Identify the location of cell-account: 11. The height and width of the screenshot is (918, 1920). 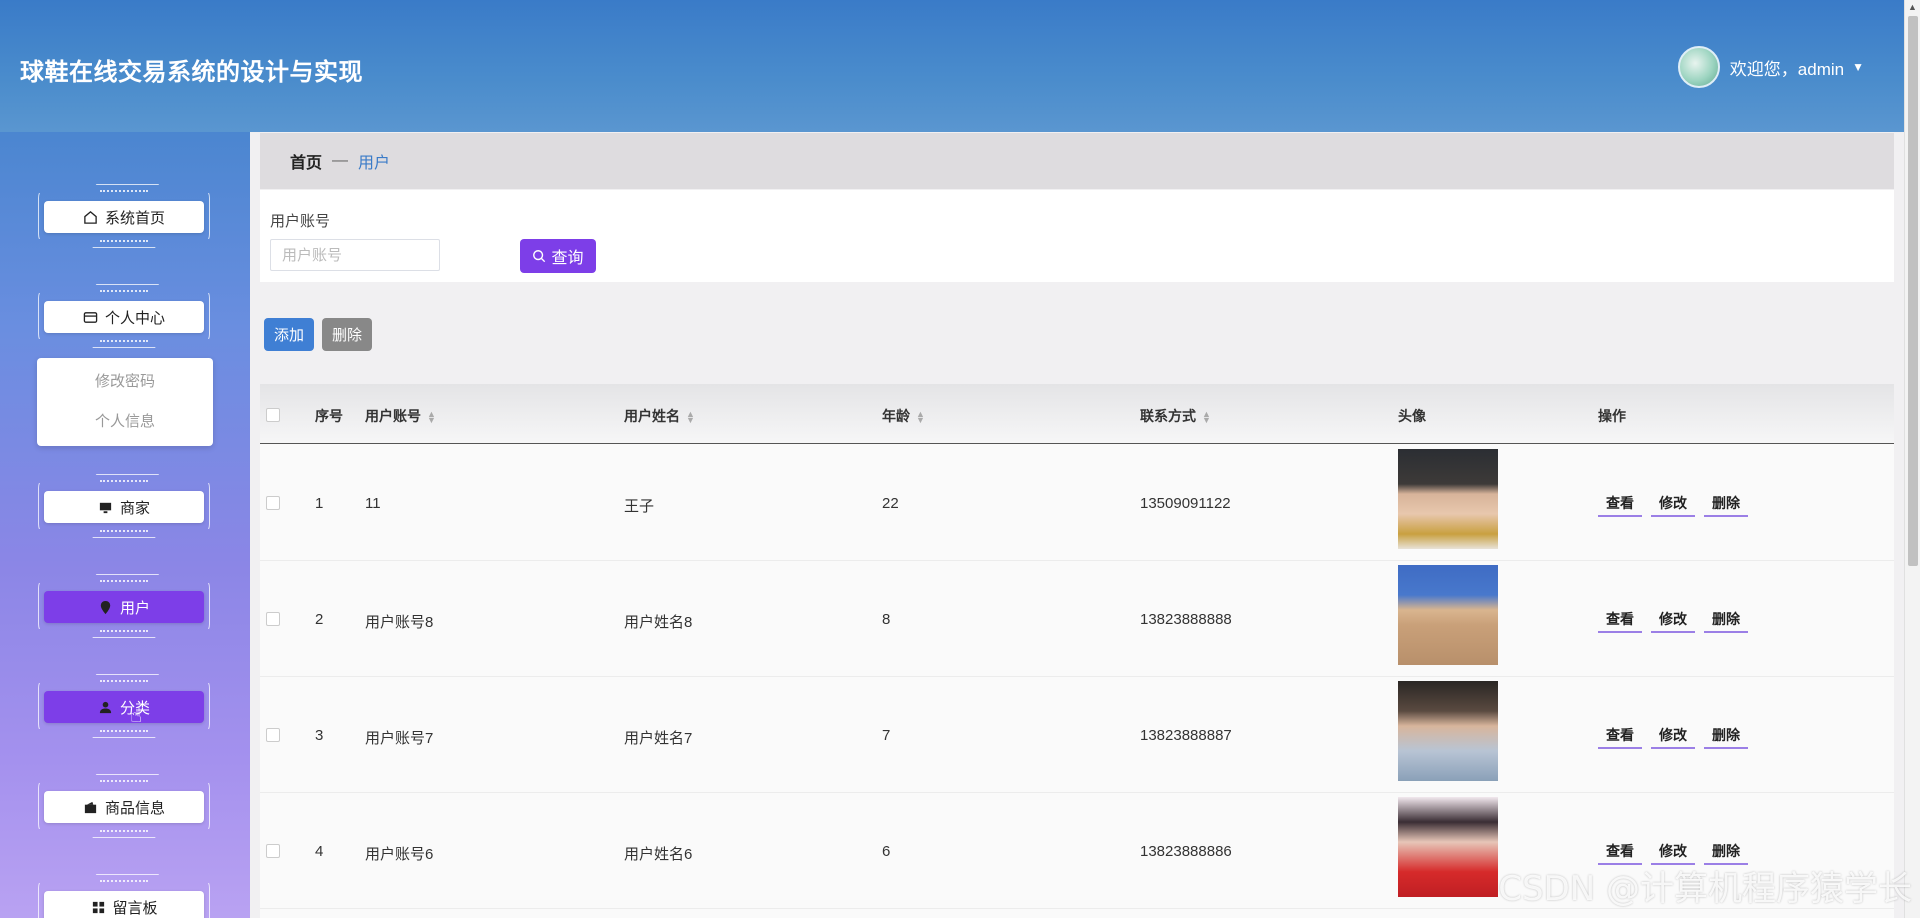
(373, 503).